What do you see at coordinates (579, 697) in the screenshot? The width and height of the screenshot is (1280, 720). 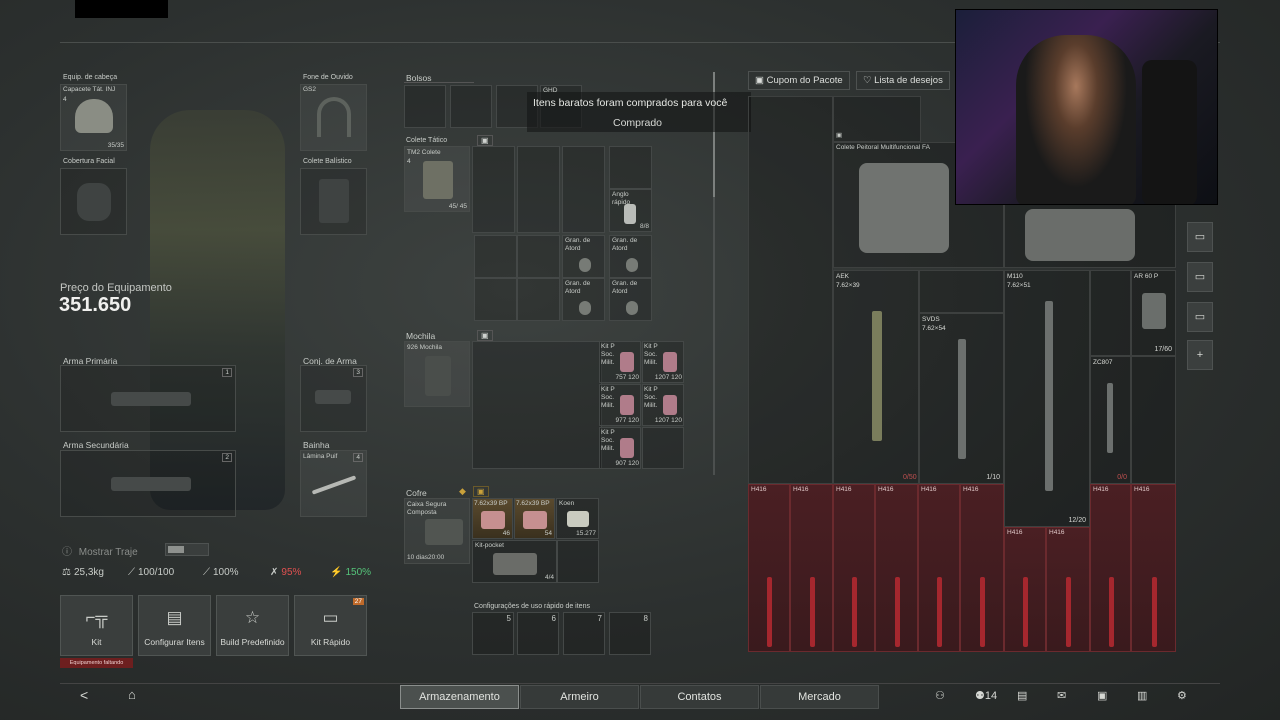 I see `tab-armory: Armeiro` at bounding box center [579, 697].